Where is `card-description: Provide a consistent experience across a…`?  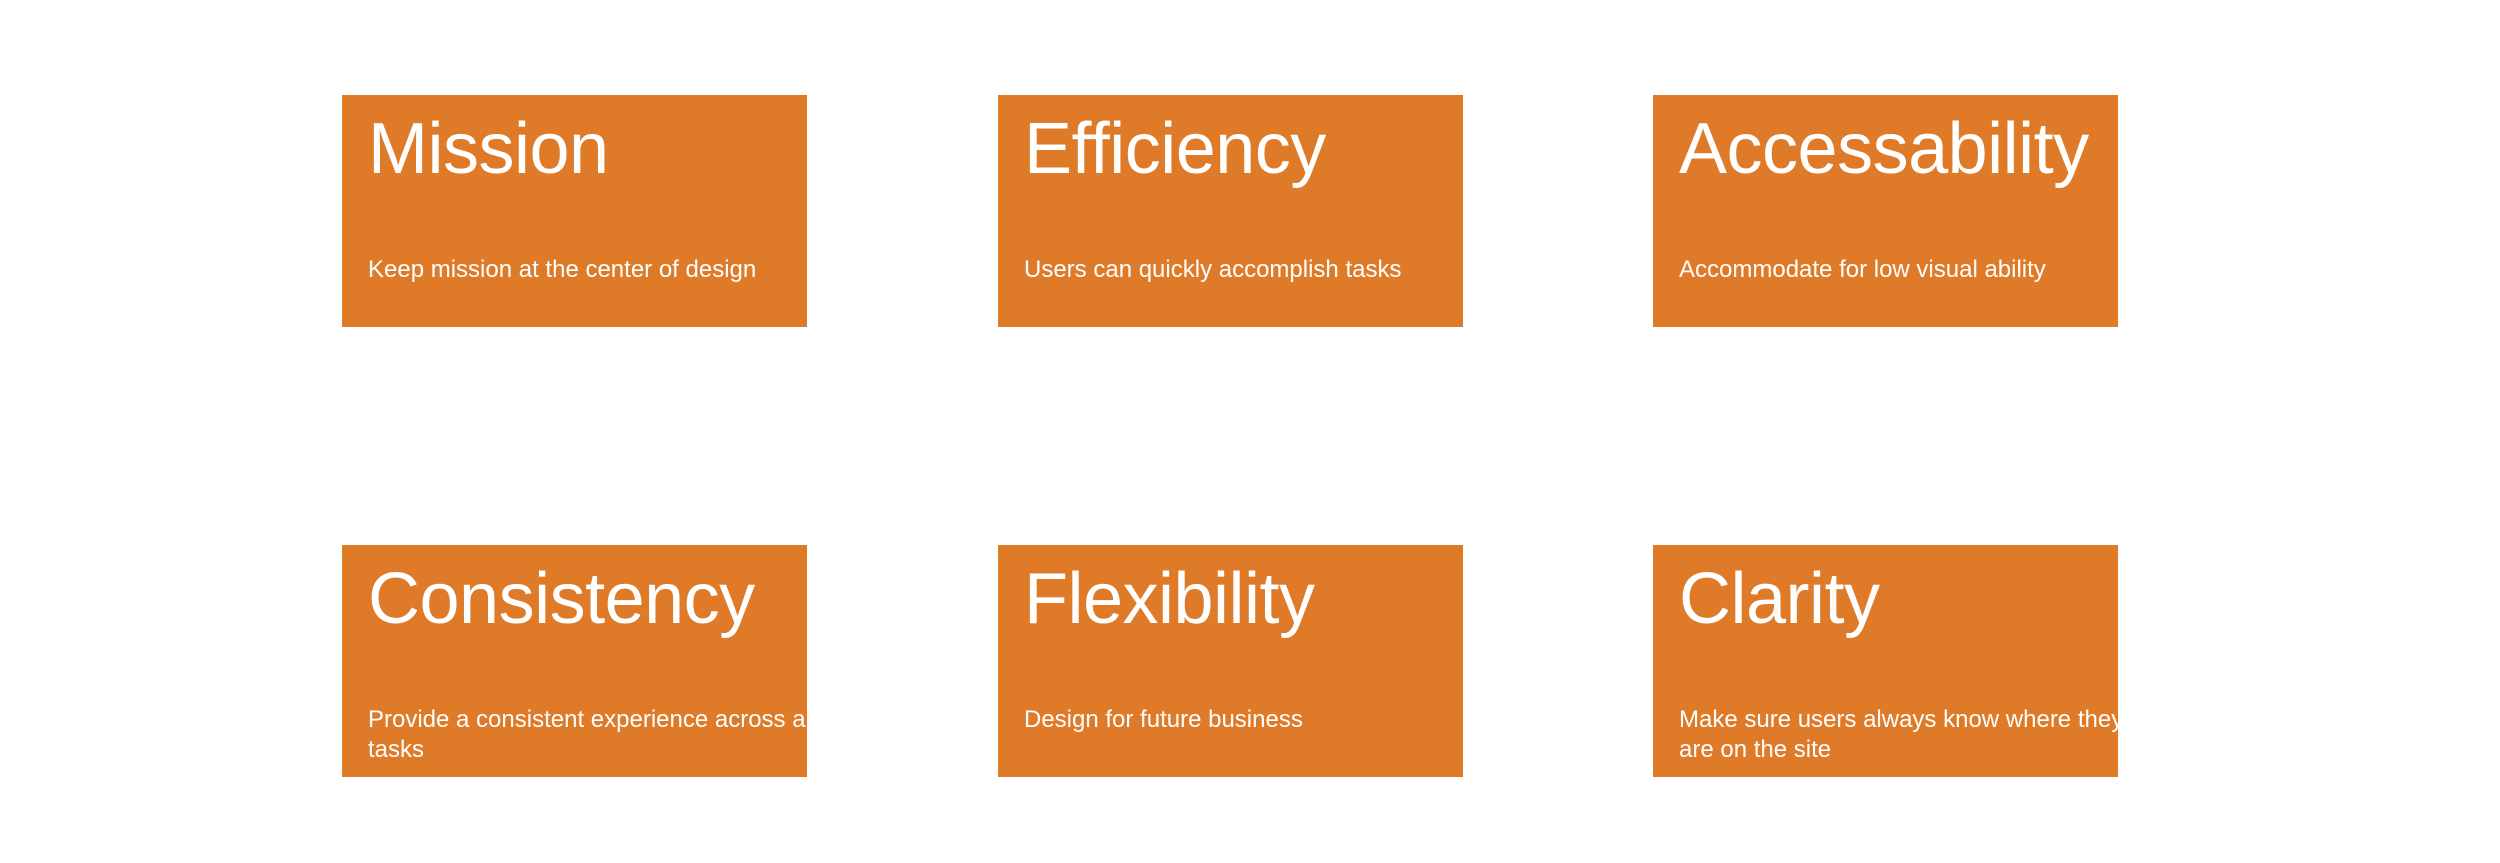 card-description: Provide a consistent experience across a… is located at coordinates (587, 734).